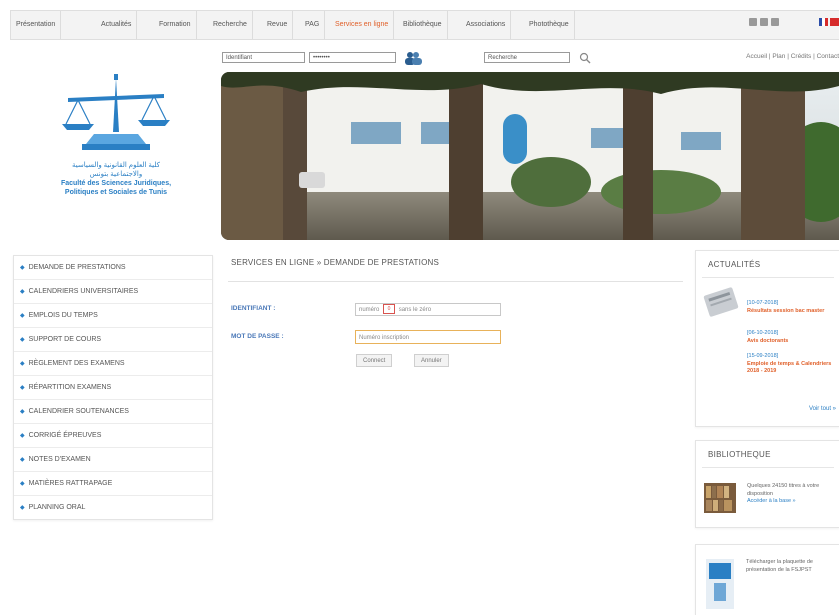  I want to click on search-icon, so click(585, 58).